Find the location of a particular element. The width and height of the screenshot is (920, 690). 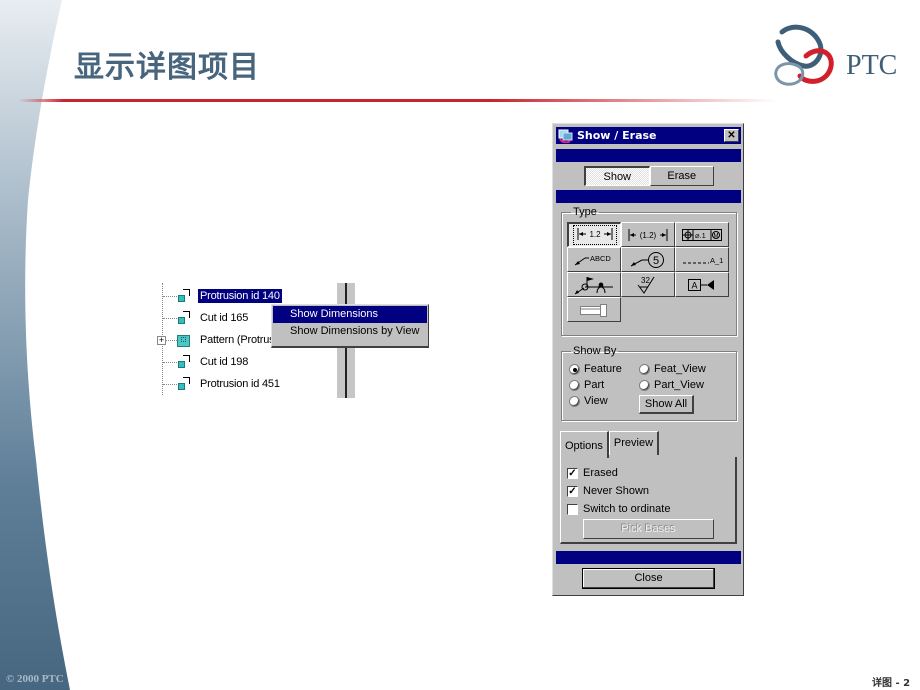

svg-text: (1.2) is located at coordinates (648, 235).